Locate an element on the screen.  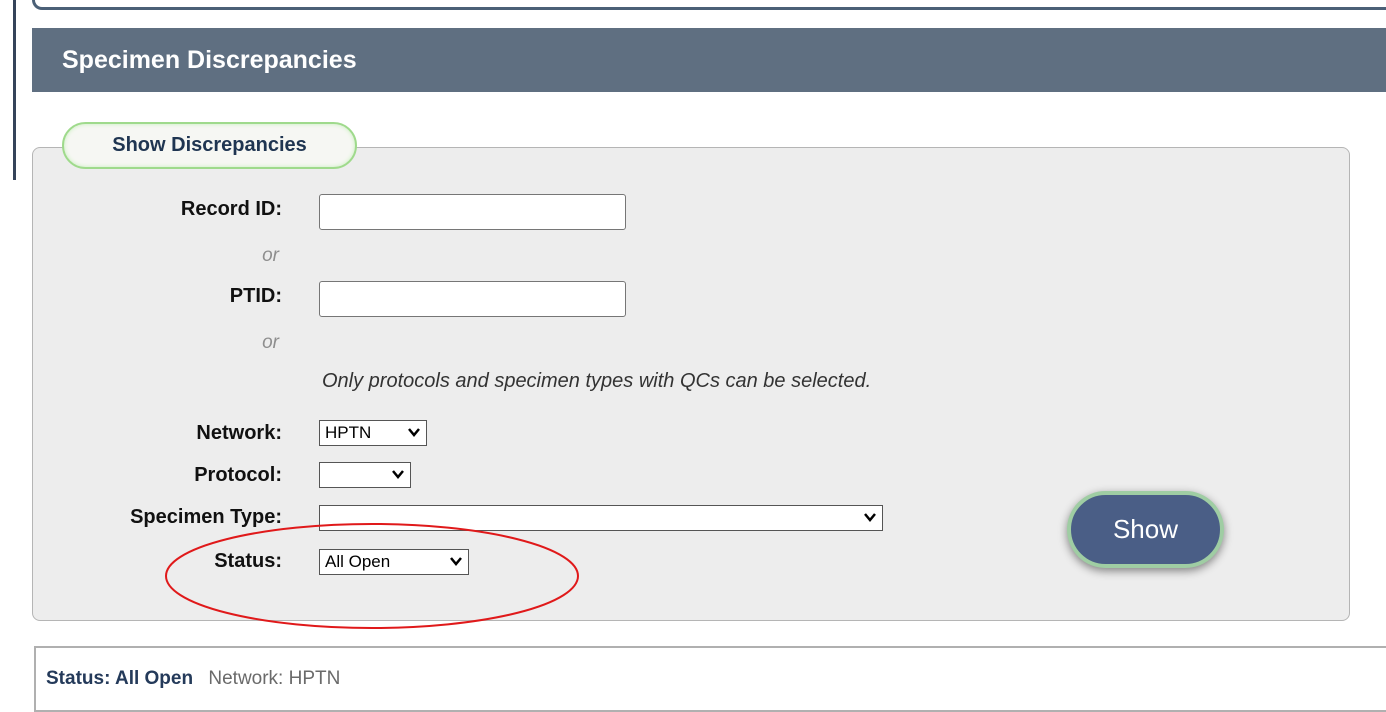
record-id-input is located at coordinates (472, 212).